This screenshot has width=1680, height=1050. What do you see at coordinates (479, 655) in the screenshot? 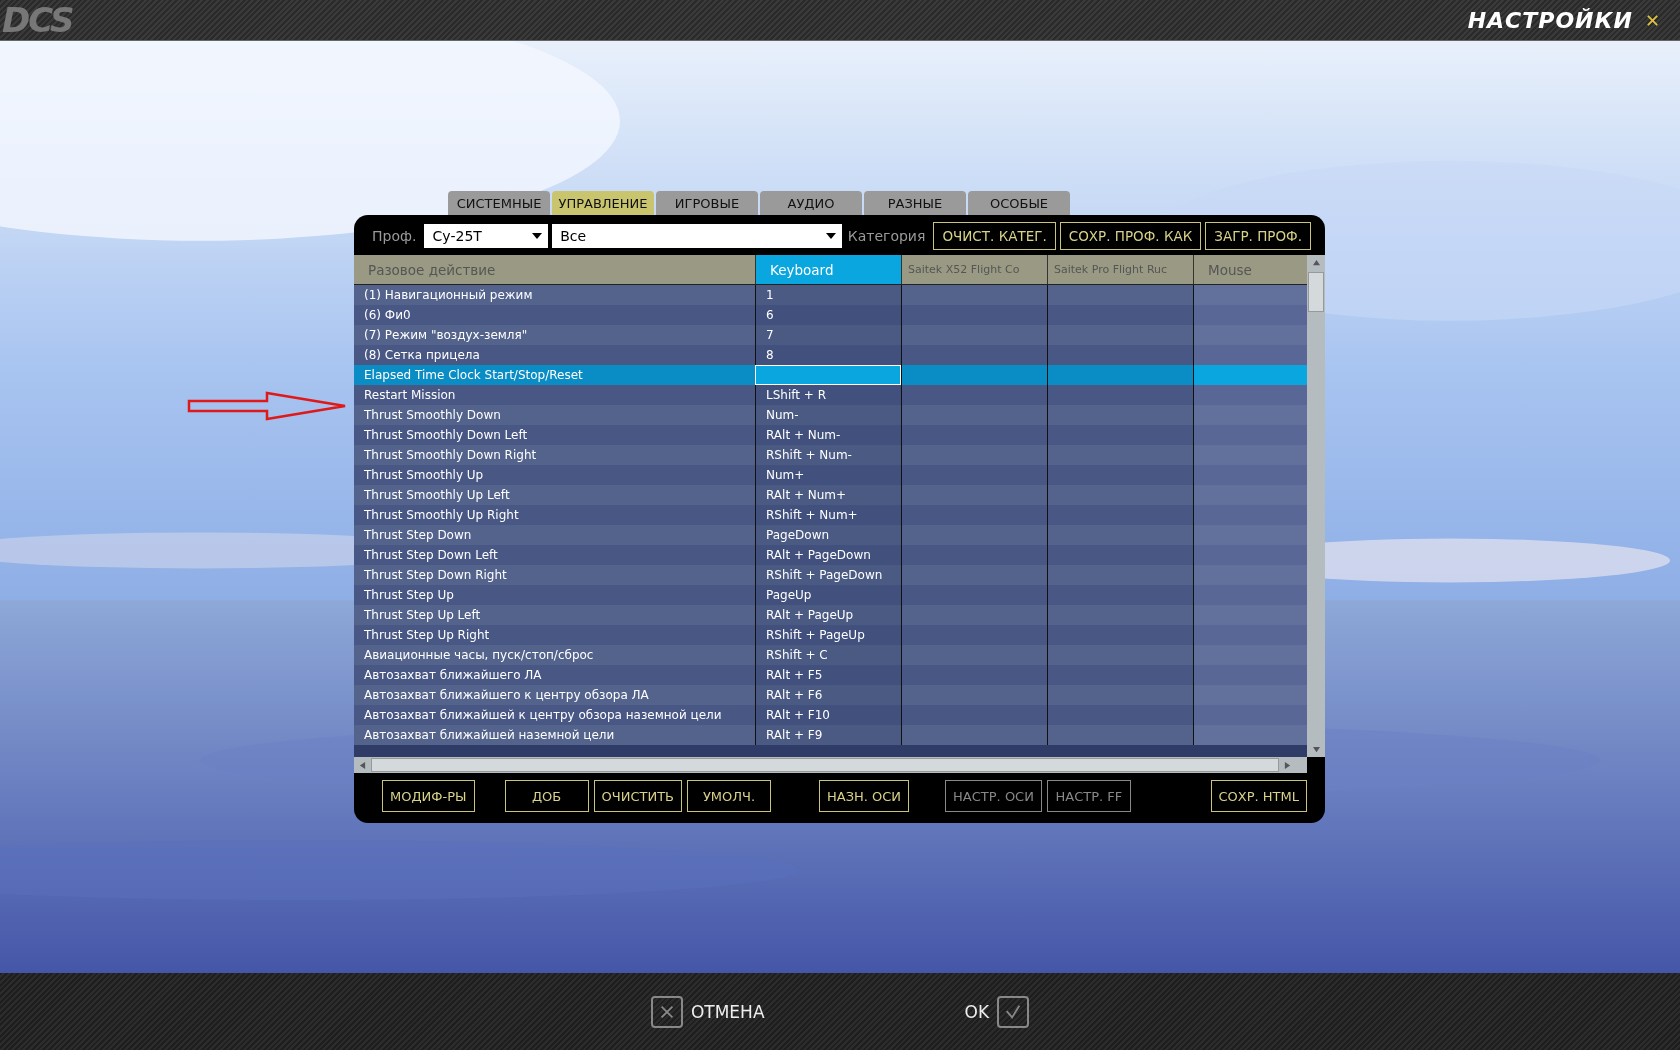
I see `table-cell-text: Авиационные часы, пуск/стоп/сброс` at bounding box center [479, 655].